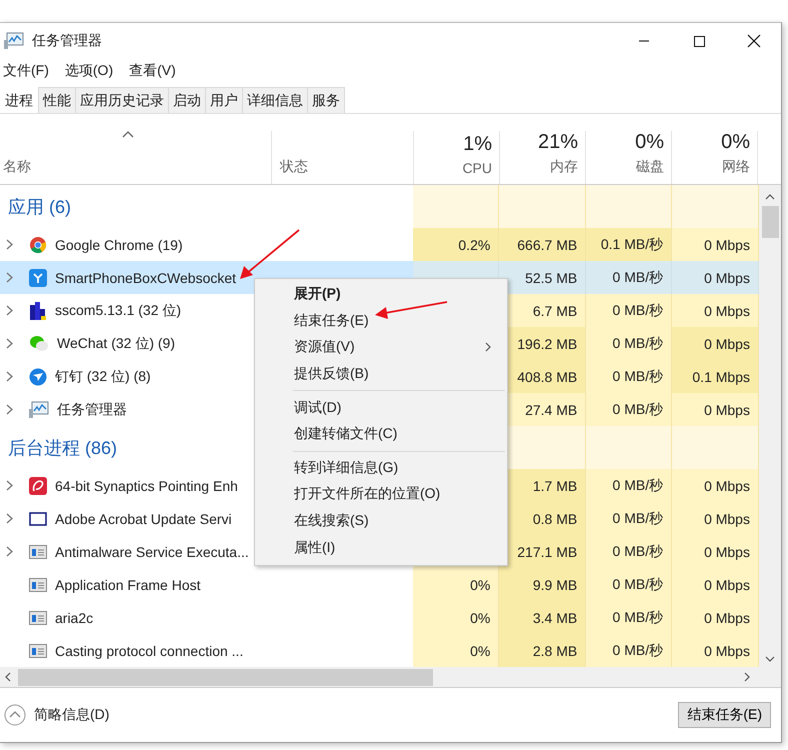 The image size is (788, 750). What do you see at coordinates (770, 426) in the screenshot?
I see `vertical-scrollbar` at bounding box center [770, 426].